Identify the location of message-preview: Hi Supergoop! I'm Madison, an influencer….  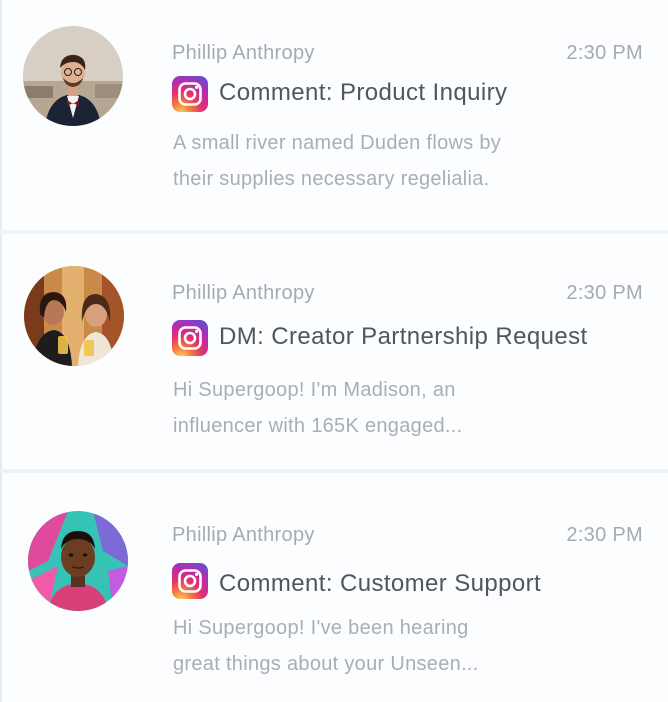
(373, 408).